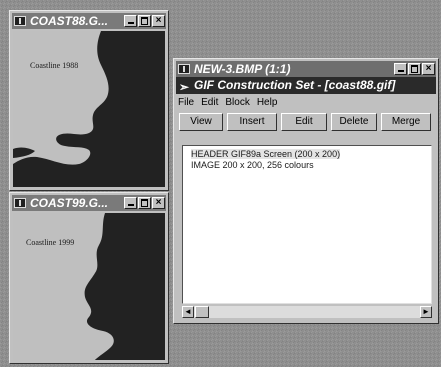  Describe the element at coordinates (184, 86) in the screenshot. I see `gif-construction-set-icon: ➣` at that location.